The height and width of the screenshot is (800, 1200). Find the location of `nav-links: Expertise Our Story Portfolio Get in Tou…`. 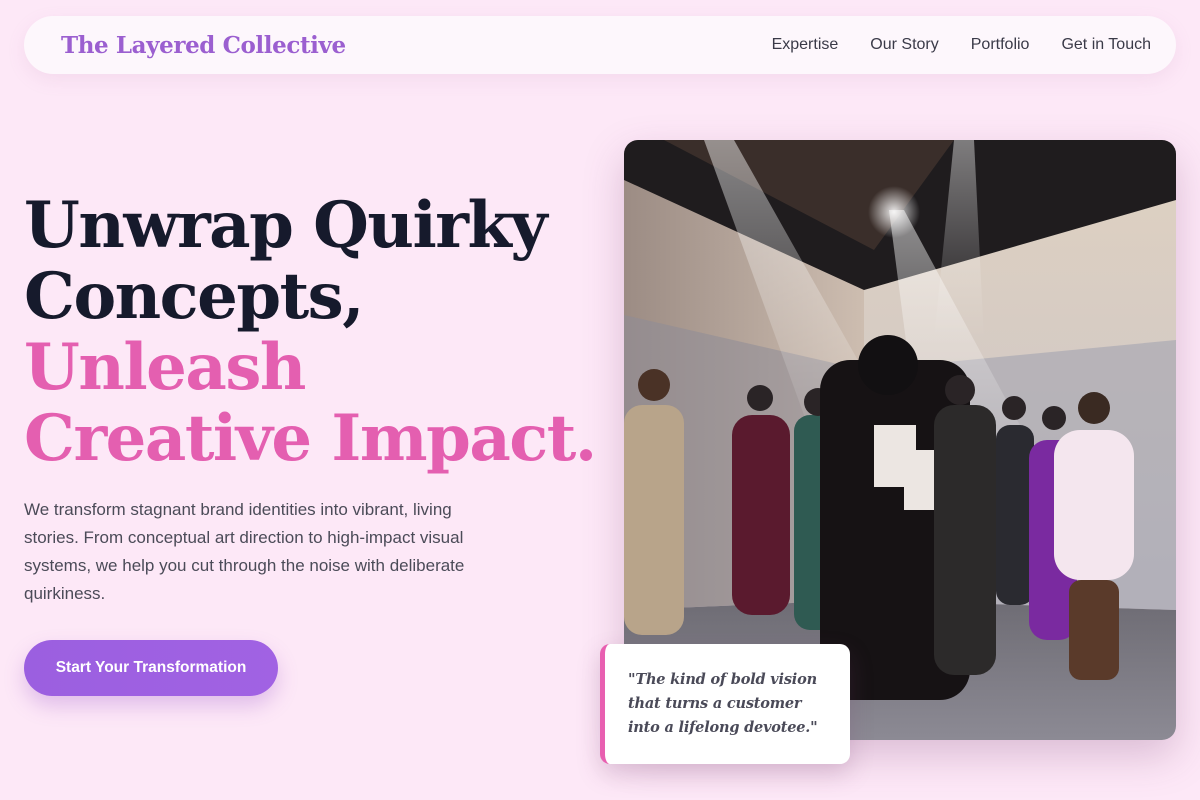

nav-links: Expertise Our Story Portfolio Get in Tou… is located at coordinates (961, 45).